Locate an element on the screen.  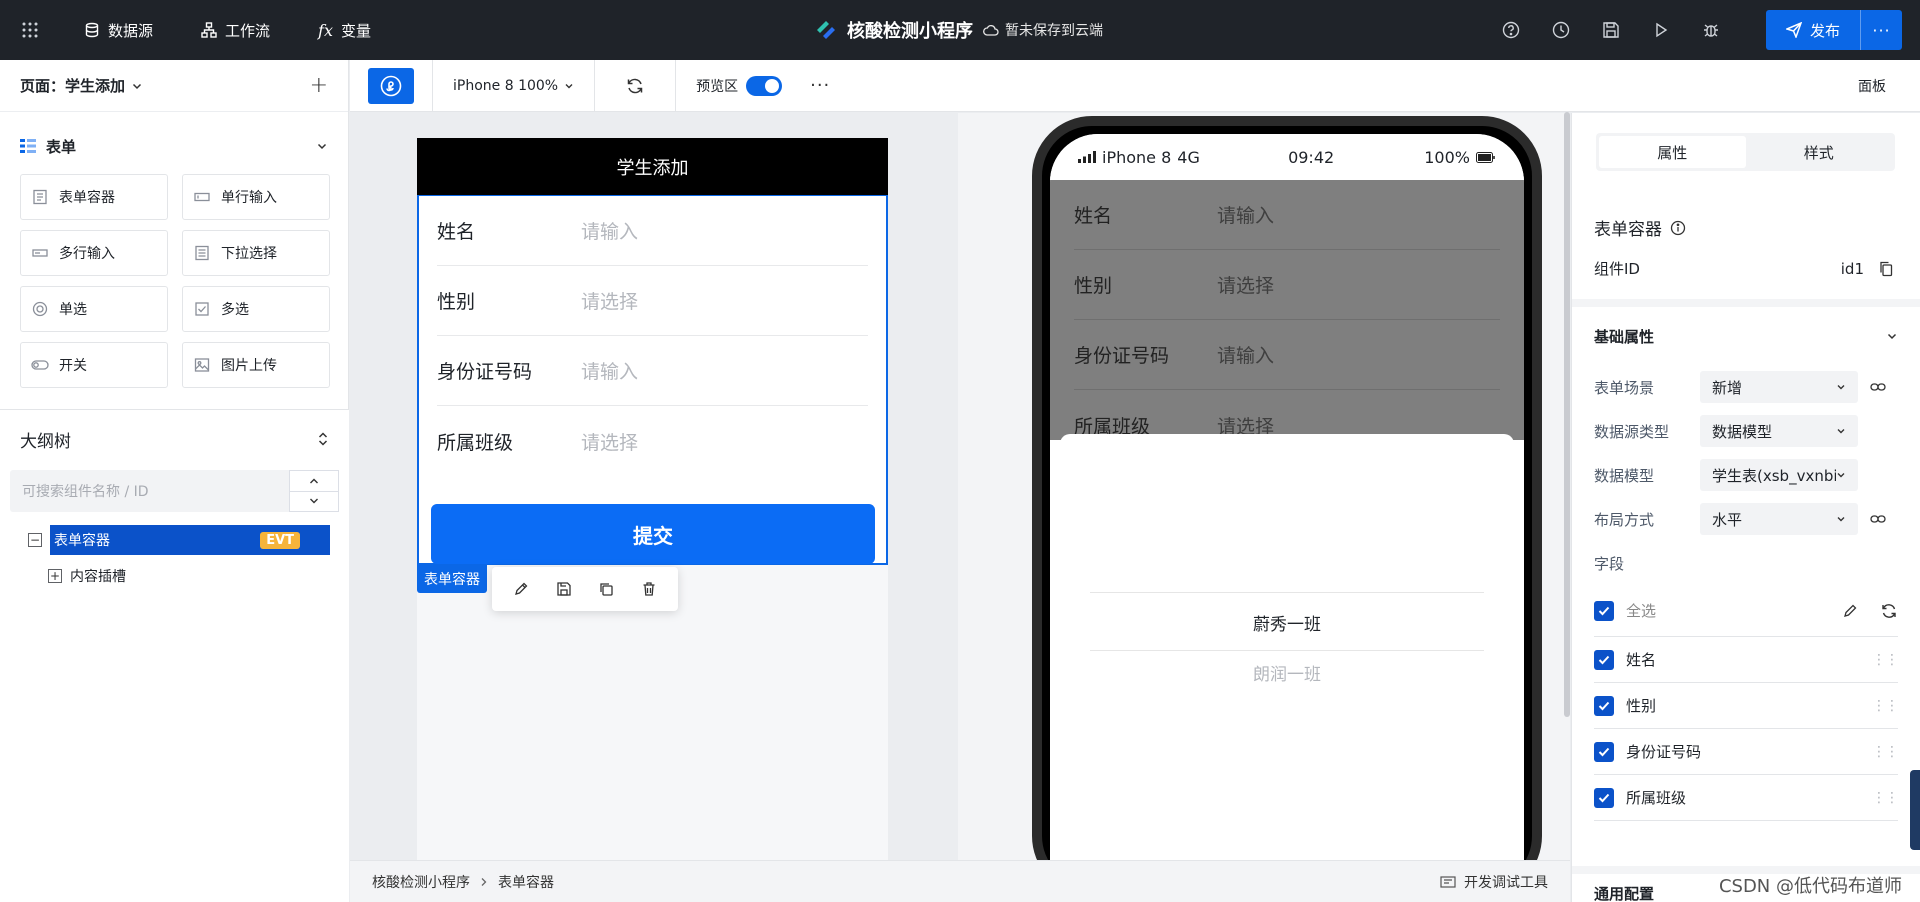
prop-label: 数据模型 is located at coordinates (1624, 475).